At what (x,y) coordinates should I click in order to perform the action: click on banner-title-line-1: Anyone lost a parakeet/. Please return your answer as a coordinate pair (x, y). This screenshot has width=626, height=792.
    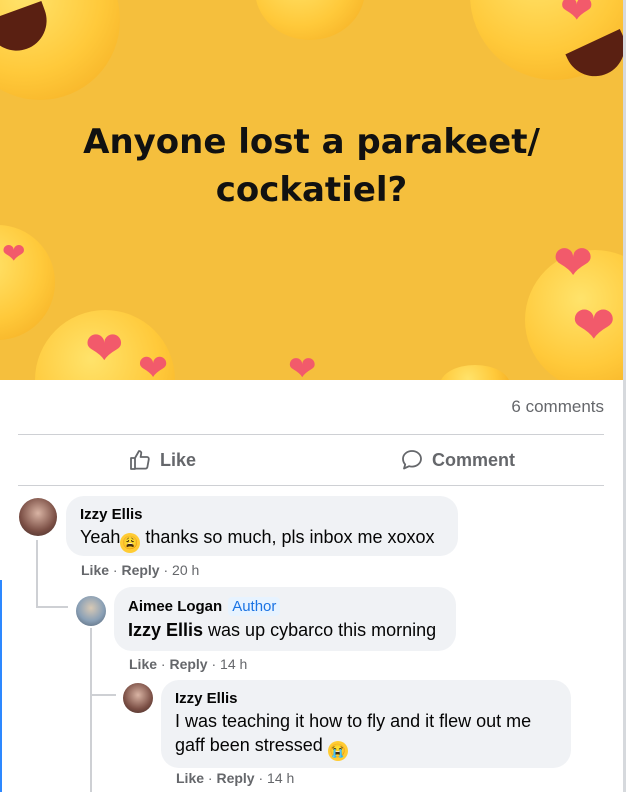
    Looking at the image, I should click on (311, 142).